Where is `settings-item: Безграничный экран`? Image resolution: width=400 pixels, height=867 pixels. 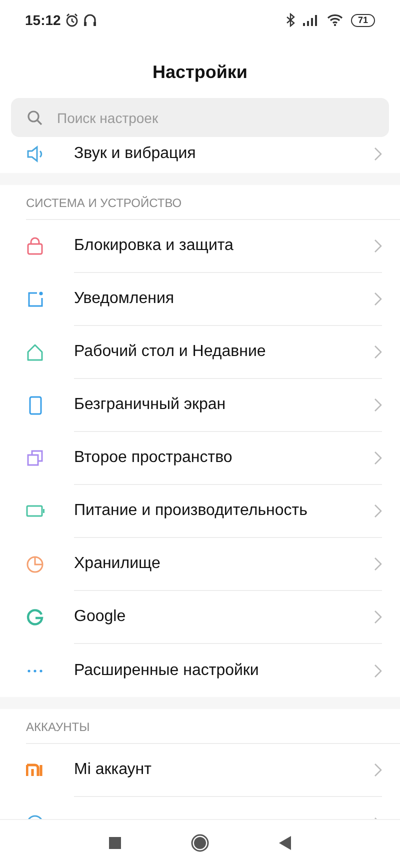 settings-item: Безграничный экран is located at coordinates (200, 405).